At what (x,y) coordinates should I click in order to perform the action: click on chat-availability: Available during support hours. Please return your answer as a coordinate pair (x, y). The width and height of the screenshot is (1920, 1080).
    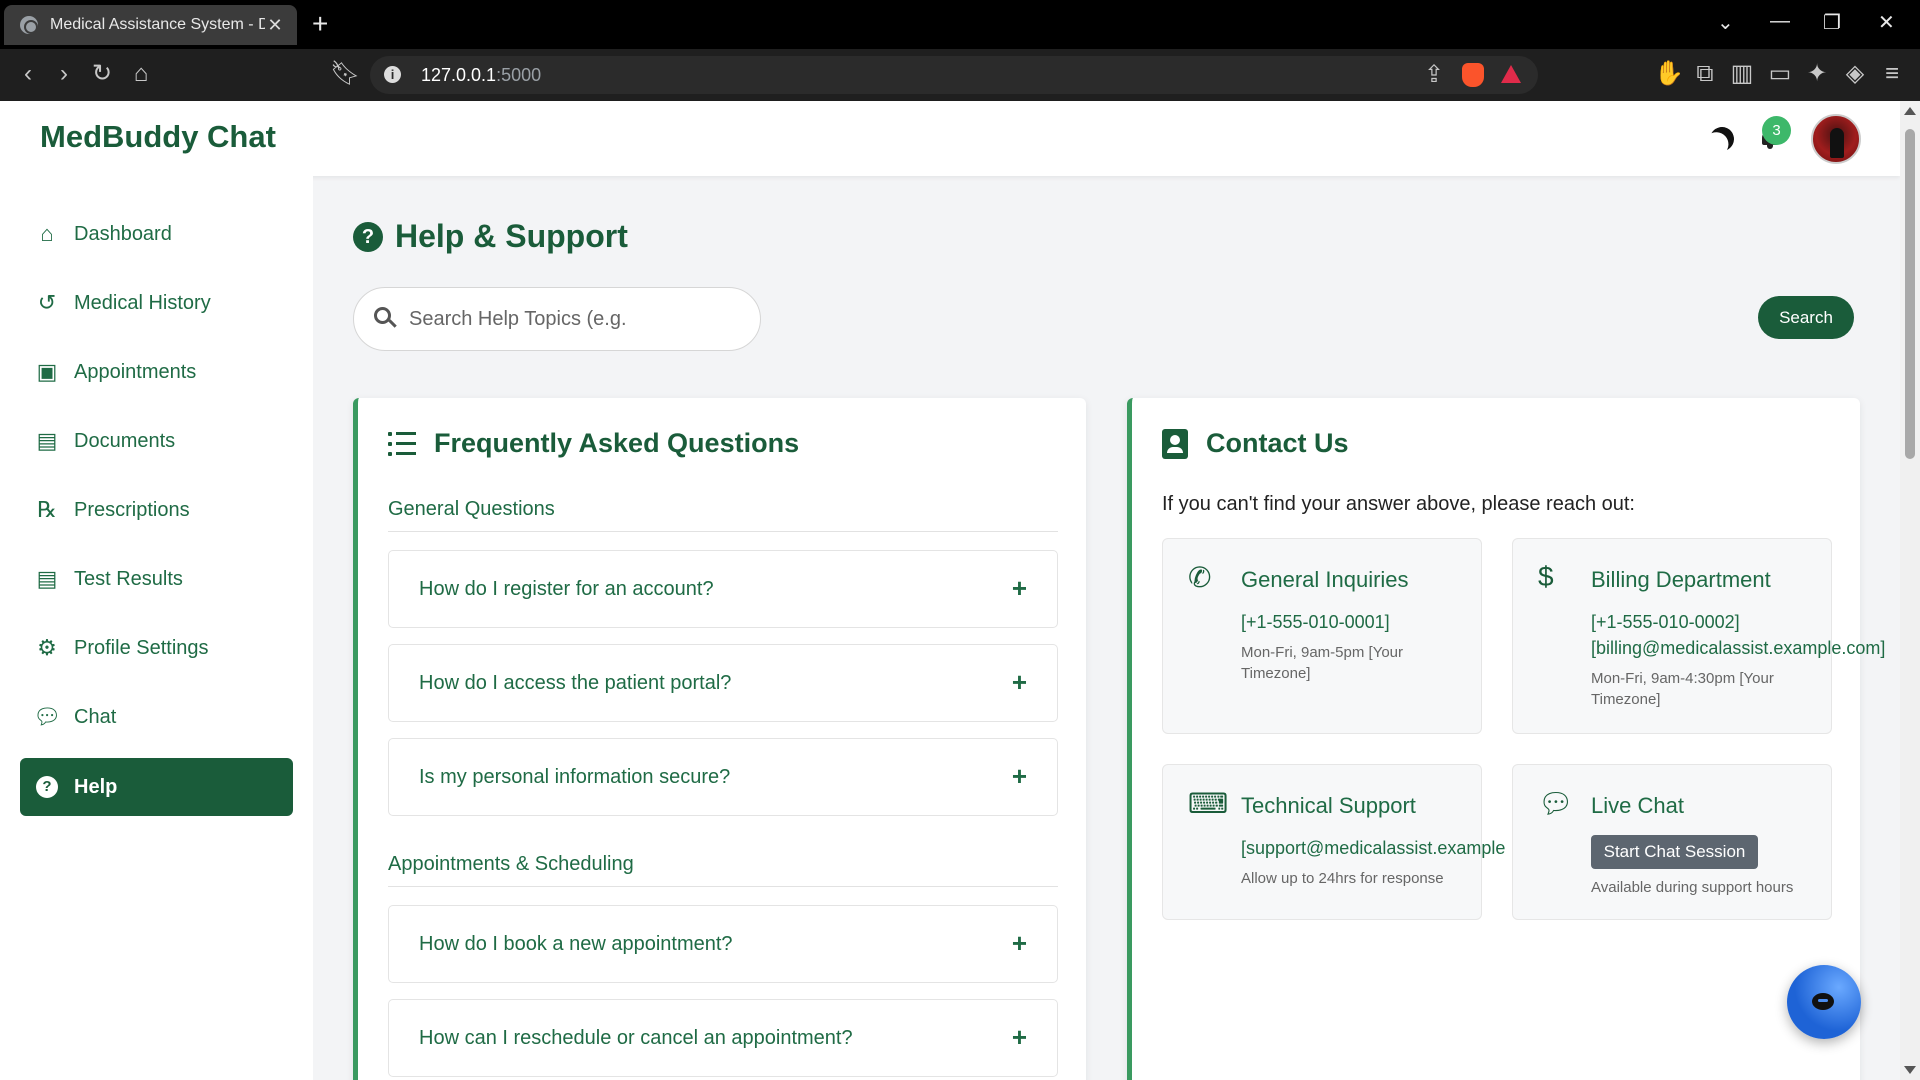
    Looking at the image, I should click on (1692, 887).